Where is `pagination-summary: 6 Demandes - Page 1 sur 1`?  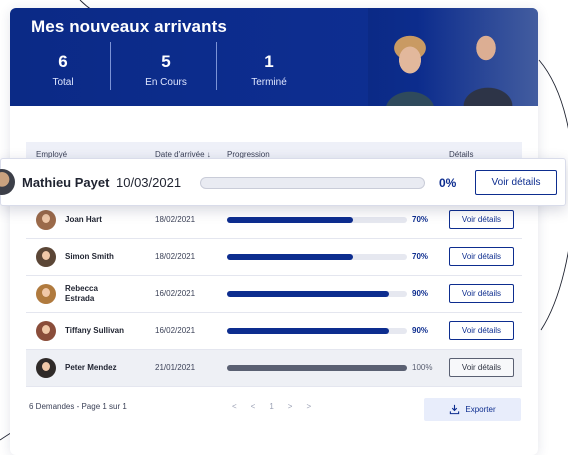
pagination-summary: 6 Demandes - Page 1 sur 1 is located at coordinates (78, 406).